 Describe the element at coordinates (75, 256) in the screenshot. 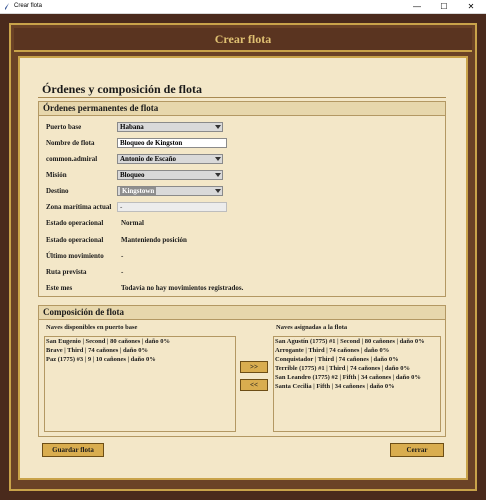

I see `last-move-label: Último movimiento` at that location.